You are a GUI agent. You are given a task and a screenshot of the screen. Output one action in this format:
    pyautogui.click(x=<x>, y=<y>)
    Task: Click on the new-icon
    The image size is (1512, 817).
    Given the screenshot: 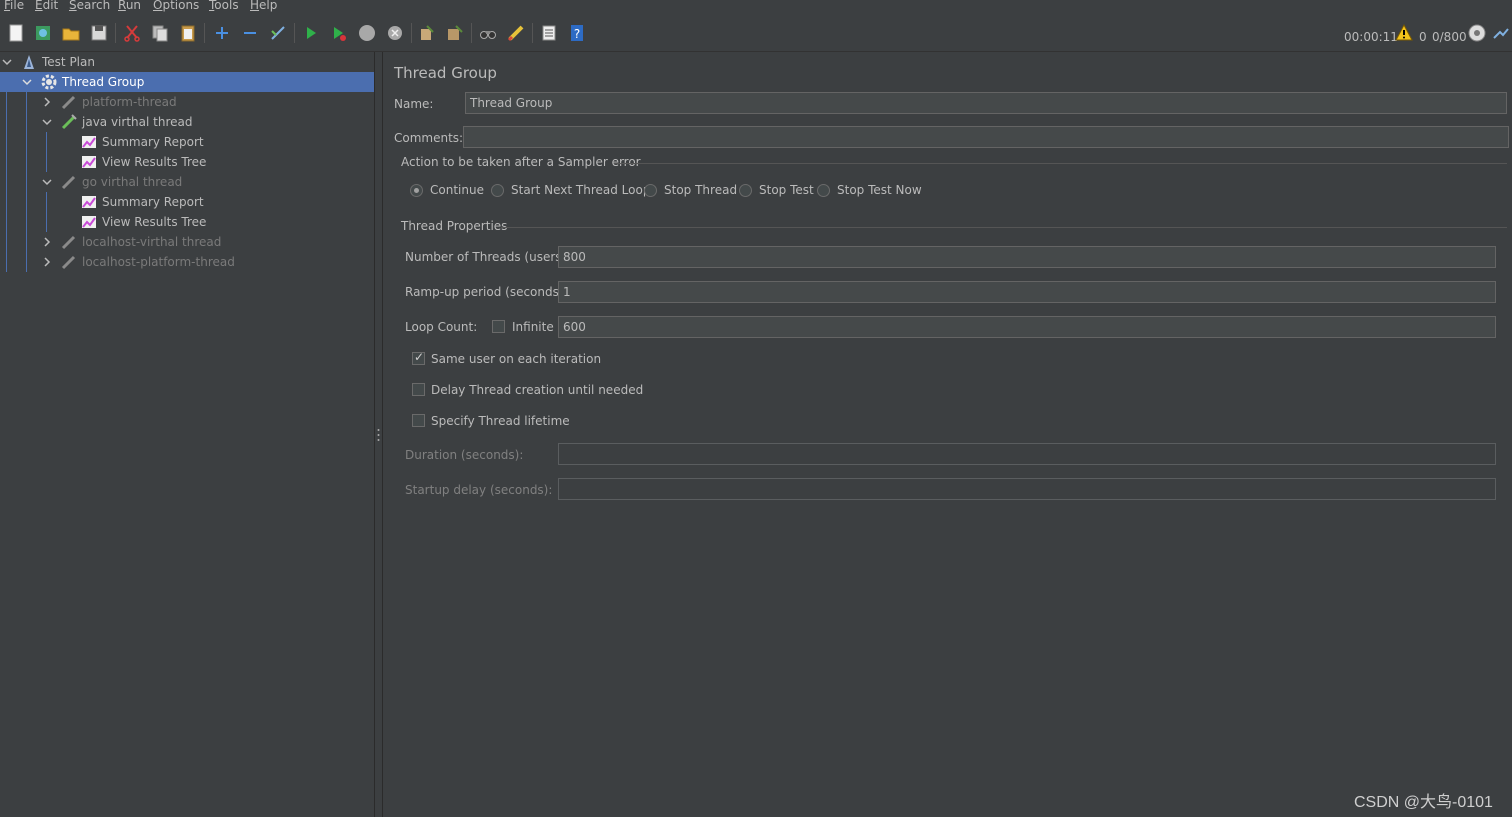 What is the action you would take?
    pyautogui.click(x=16, y=33)
    